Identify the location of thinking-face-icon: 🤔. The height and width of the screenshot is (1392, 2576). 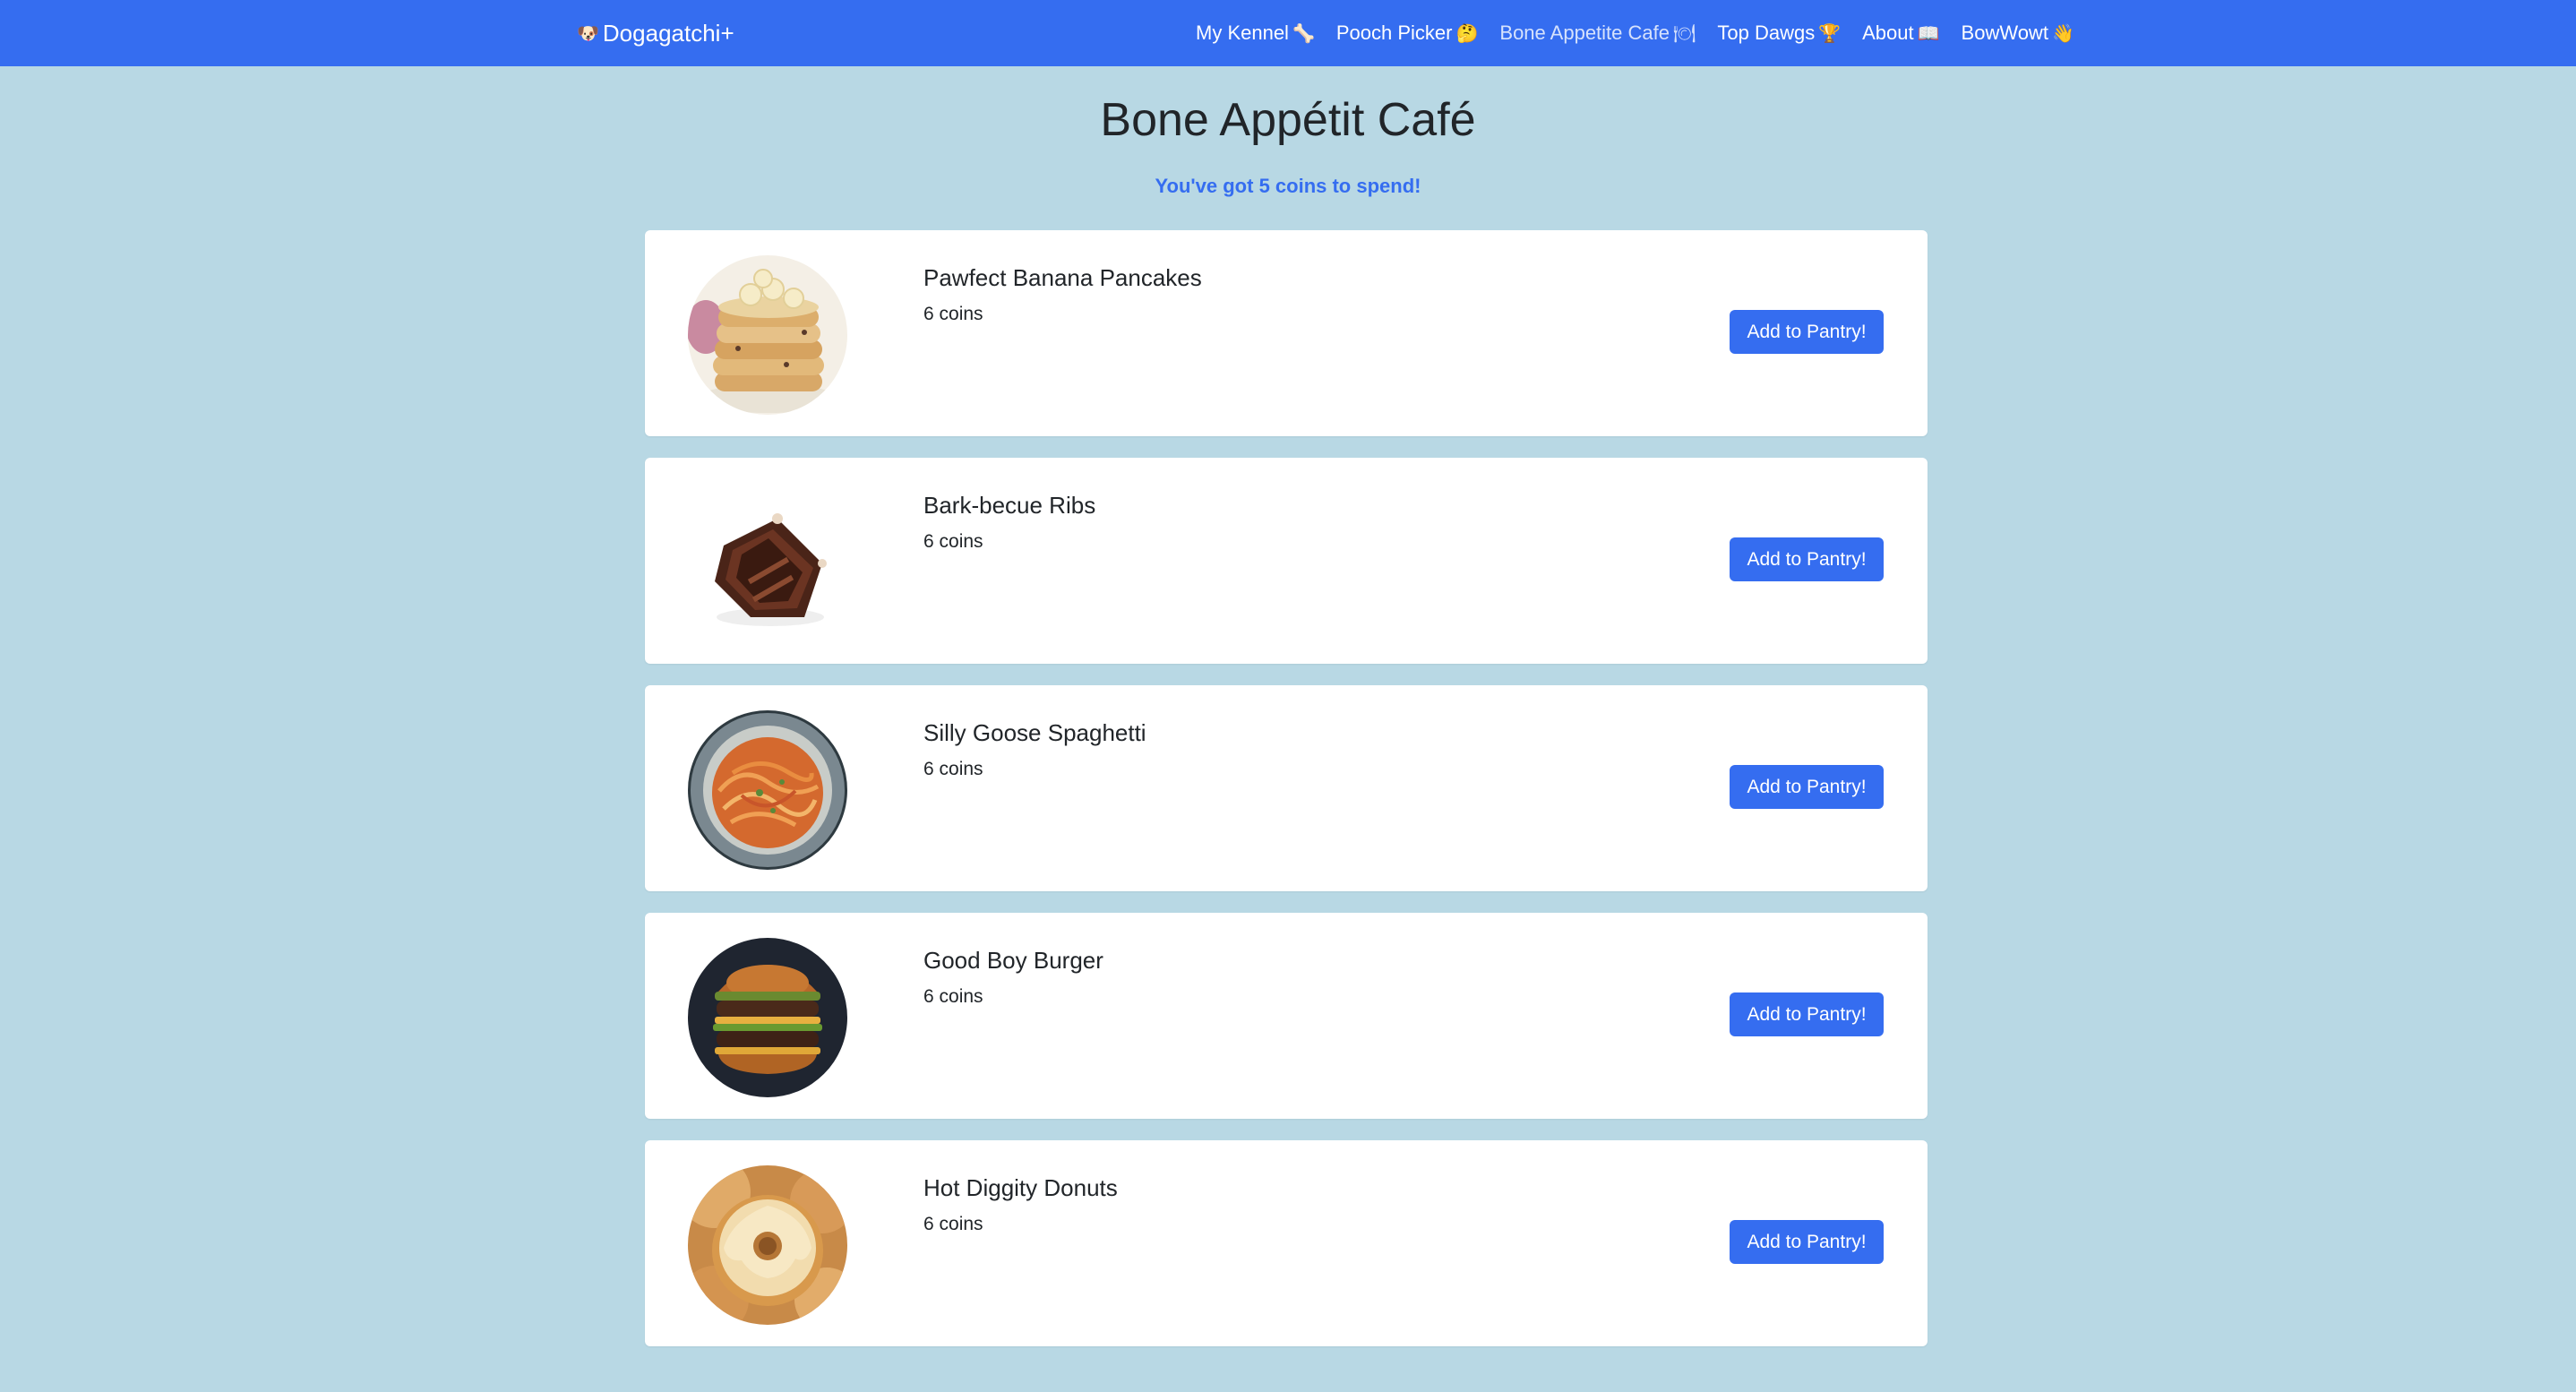
(1467, 33).